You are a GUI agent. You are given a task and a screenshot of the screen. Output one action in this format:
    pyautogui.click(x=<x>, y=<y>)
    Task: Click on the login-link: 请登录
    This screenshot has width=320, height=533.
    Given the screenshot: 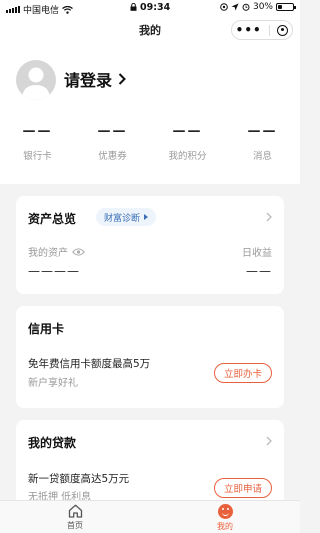 What is the action you would take?
    pyautogui.click(x=95, y=79)
    